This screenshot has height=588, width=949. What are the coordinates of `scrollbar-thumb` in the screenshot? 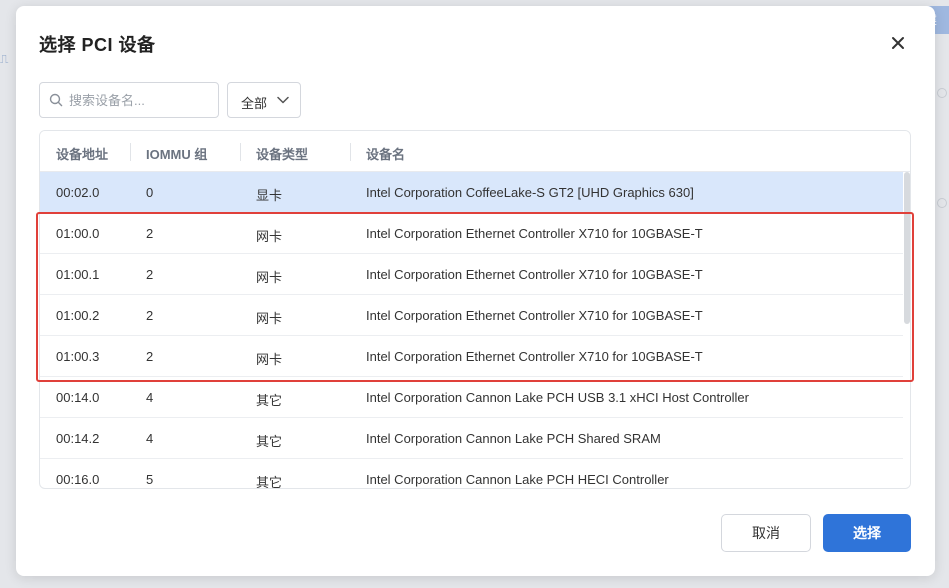 It's located at (907, 248).